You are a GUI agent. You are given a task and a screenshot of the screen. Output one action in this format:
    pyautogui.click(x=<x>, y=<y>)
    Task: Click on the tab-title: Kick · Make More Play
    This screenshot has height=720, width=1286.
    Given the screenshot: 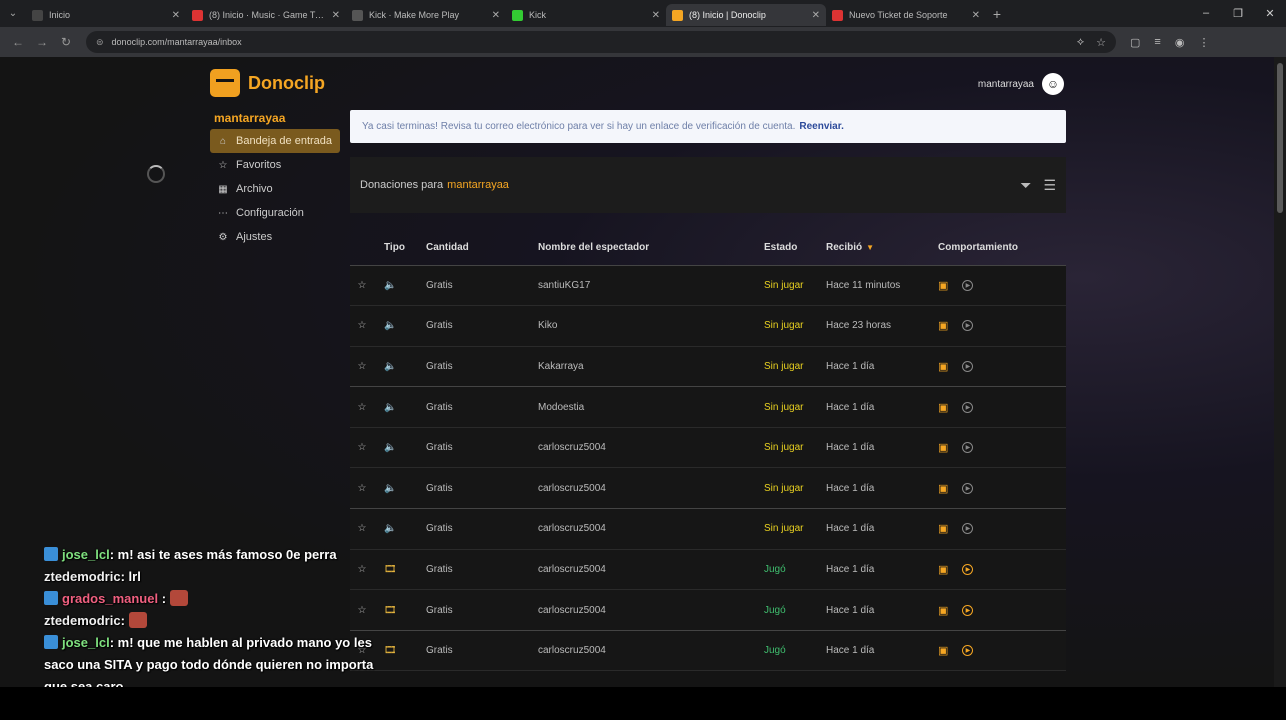 What is the action you would take?
    pyautogui.click(x=414, y=15)
    